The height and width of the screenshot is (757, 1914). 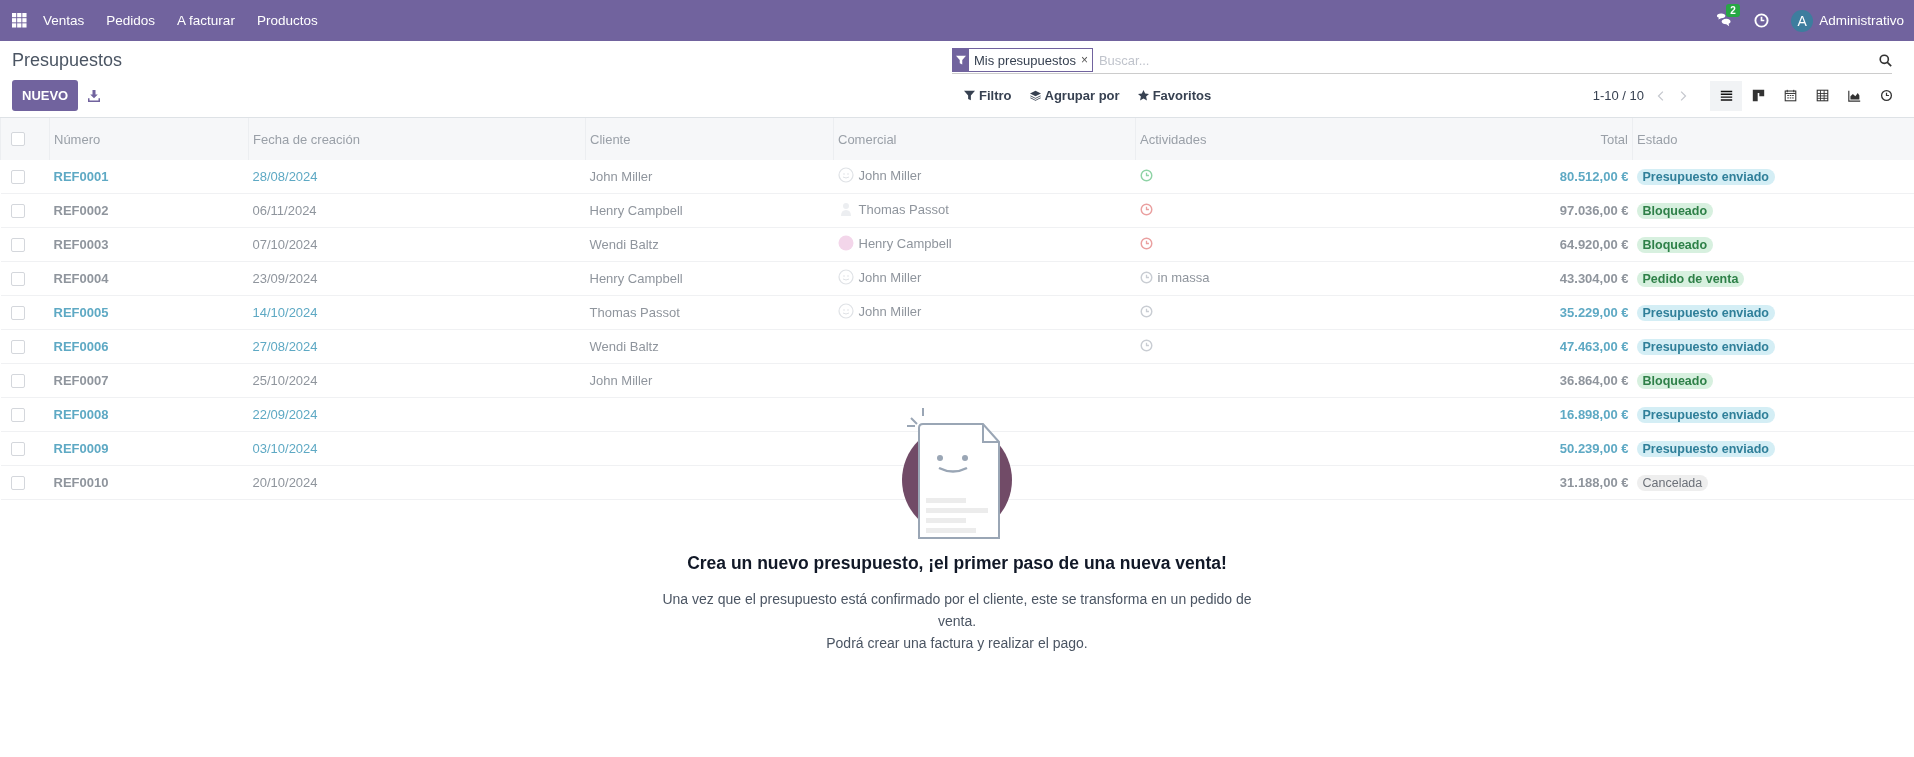 What do you see at coordinates (417, 139) in the screenshot?
I see `column-header: Fecha de creación` at bounding box center [417, 139].